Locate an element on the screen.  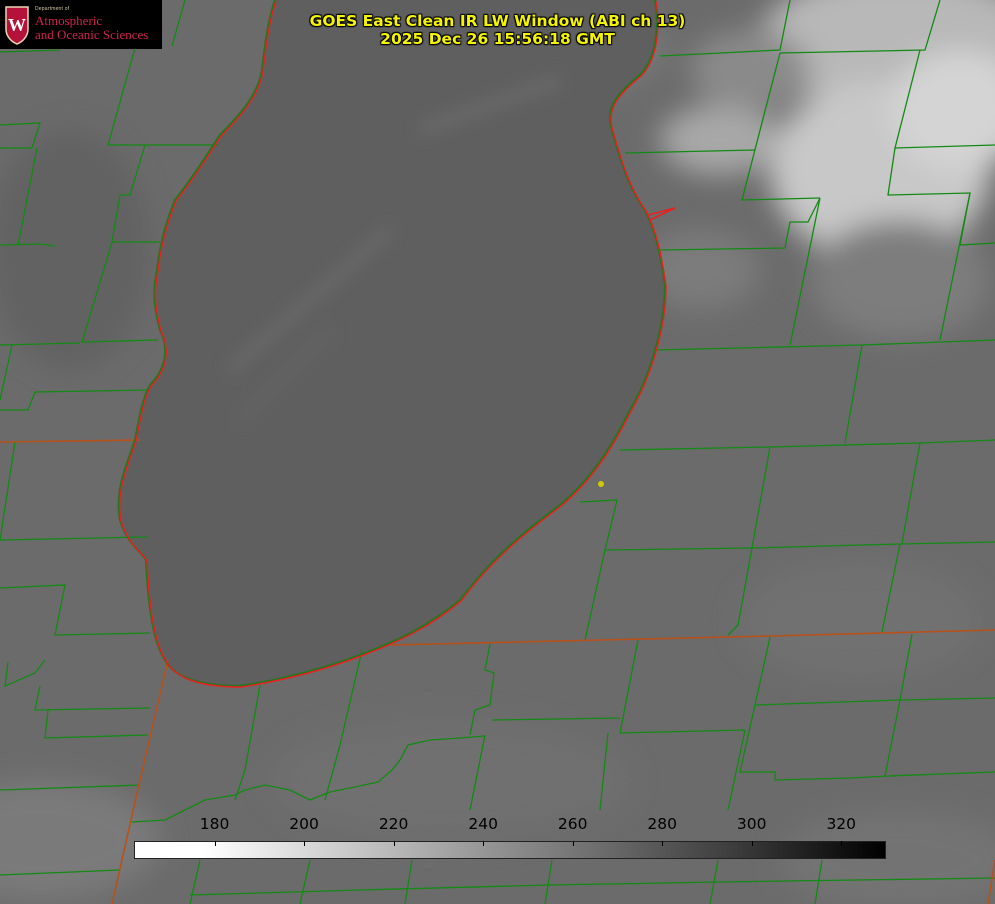
colorbar-tick-300: 300 is located at coordinates (751, 824).